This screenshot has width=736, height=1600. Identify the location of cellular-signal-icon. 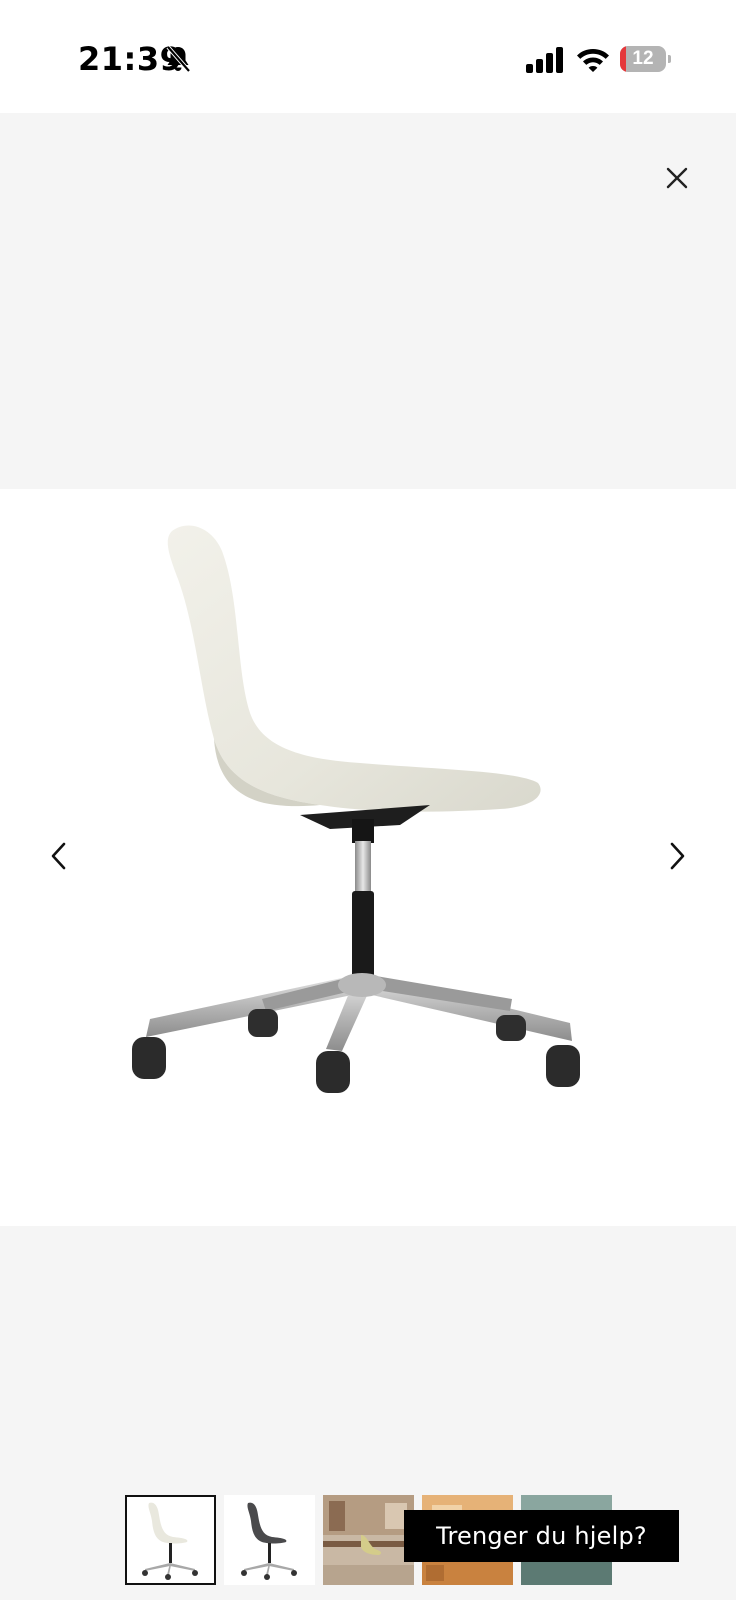
(544, 60).